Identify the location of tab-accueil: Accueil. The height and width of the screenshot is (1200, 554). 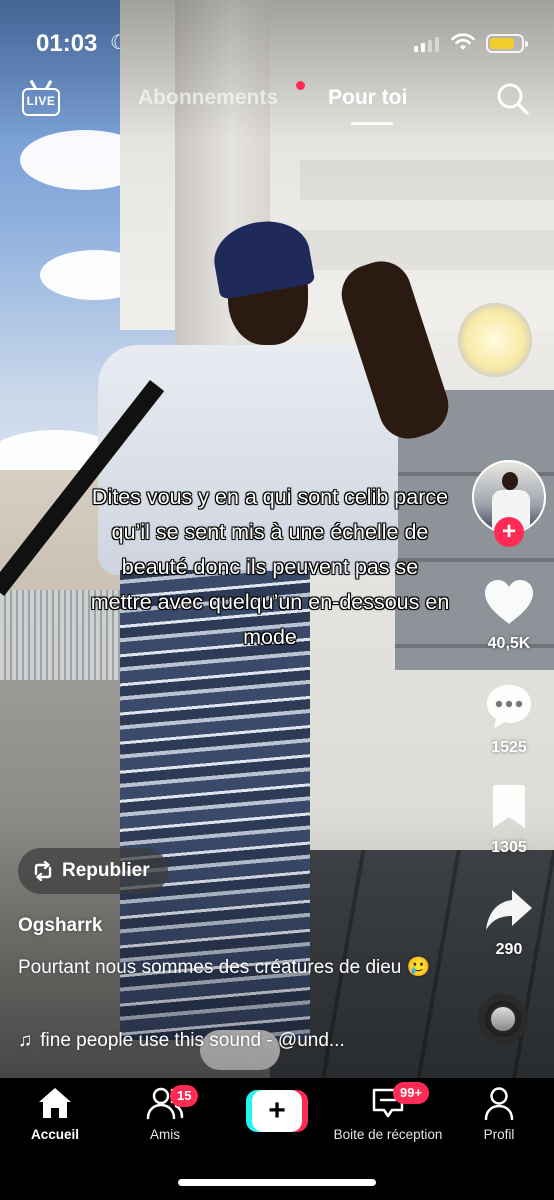
(55, 1114).